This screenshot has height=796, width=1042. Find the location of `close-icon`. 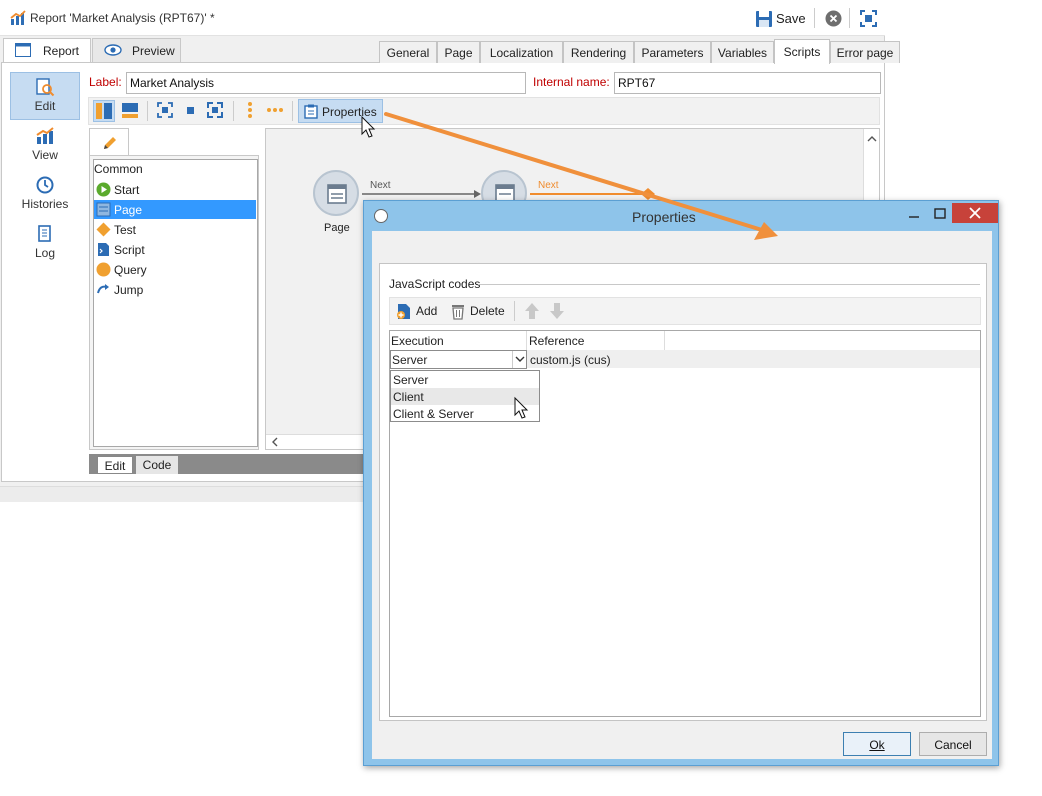

close-icon is located at coordinates (975, 213).